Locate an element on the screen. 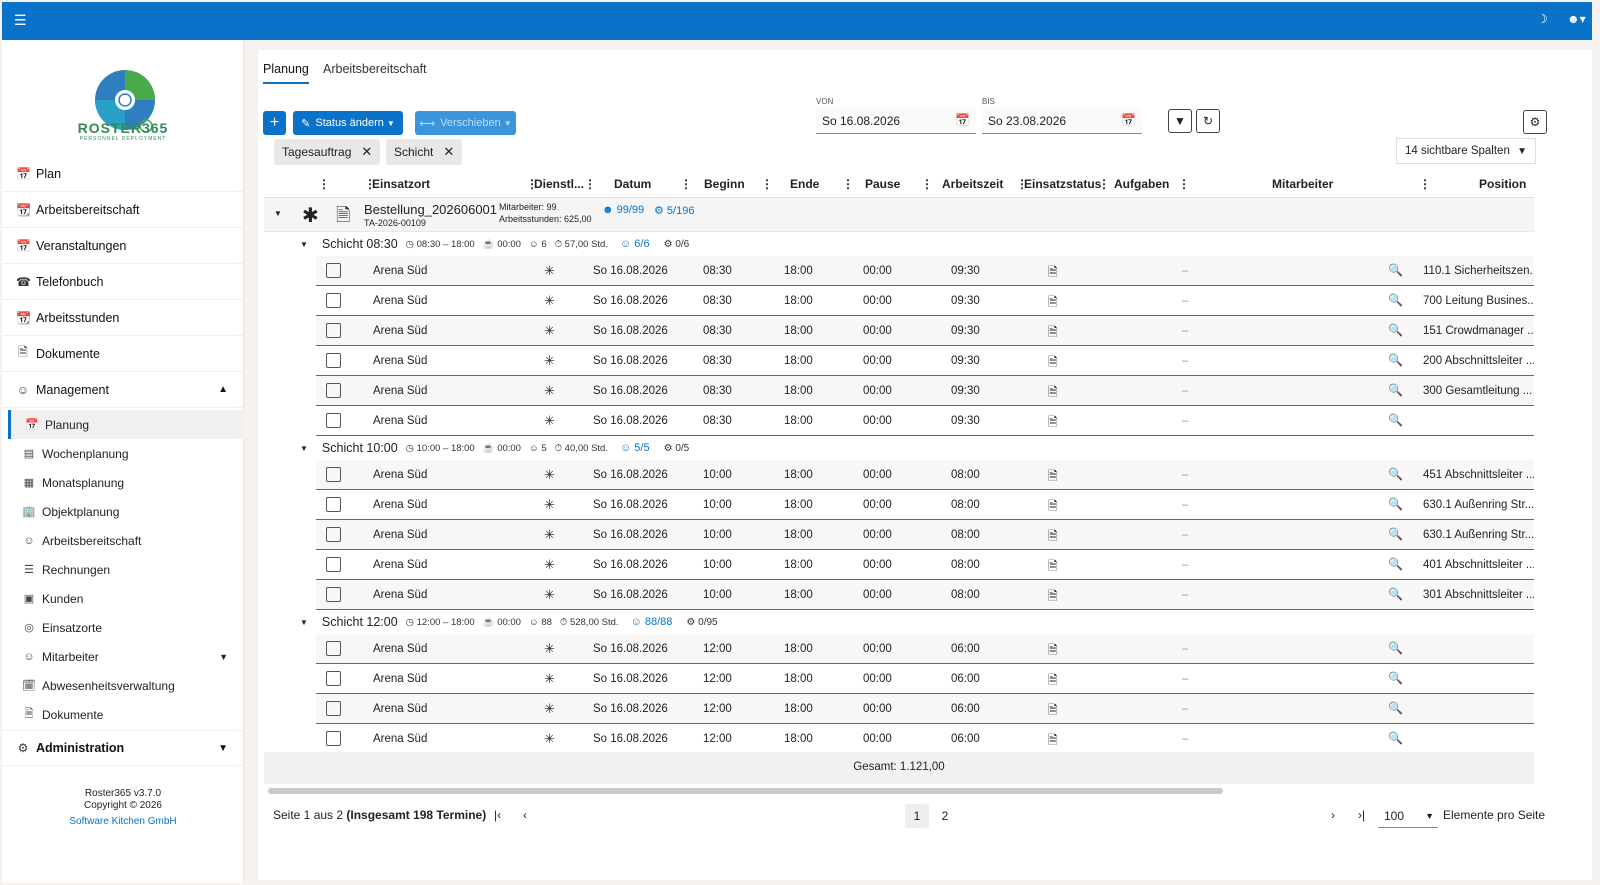  sidebar-subitem-abwesenheitsverwaltung: 🗓 Abwesenheitsverwaltung is located at coordinates (126, 685).